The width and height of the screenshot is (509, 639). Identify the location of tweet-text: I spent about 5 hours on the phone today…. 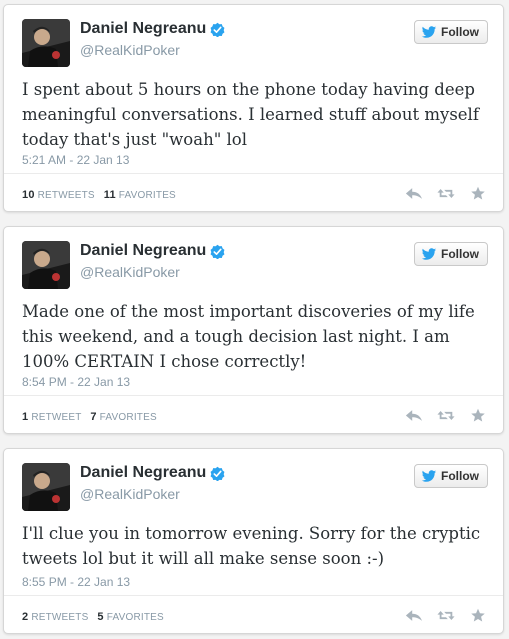
(250, 114).